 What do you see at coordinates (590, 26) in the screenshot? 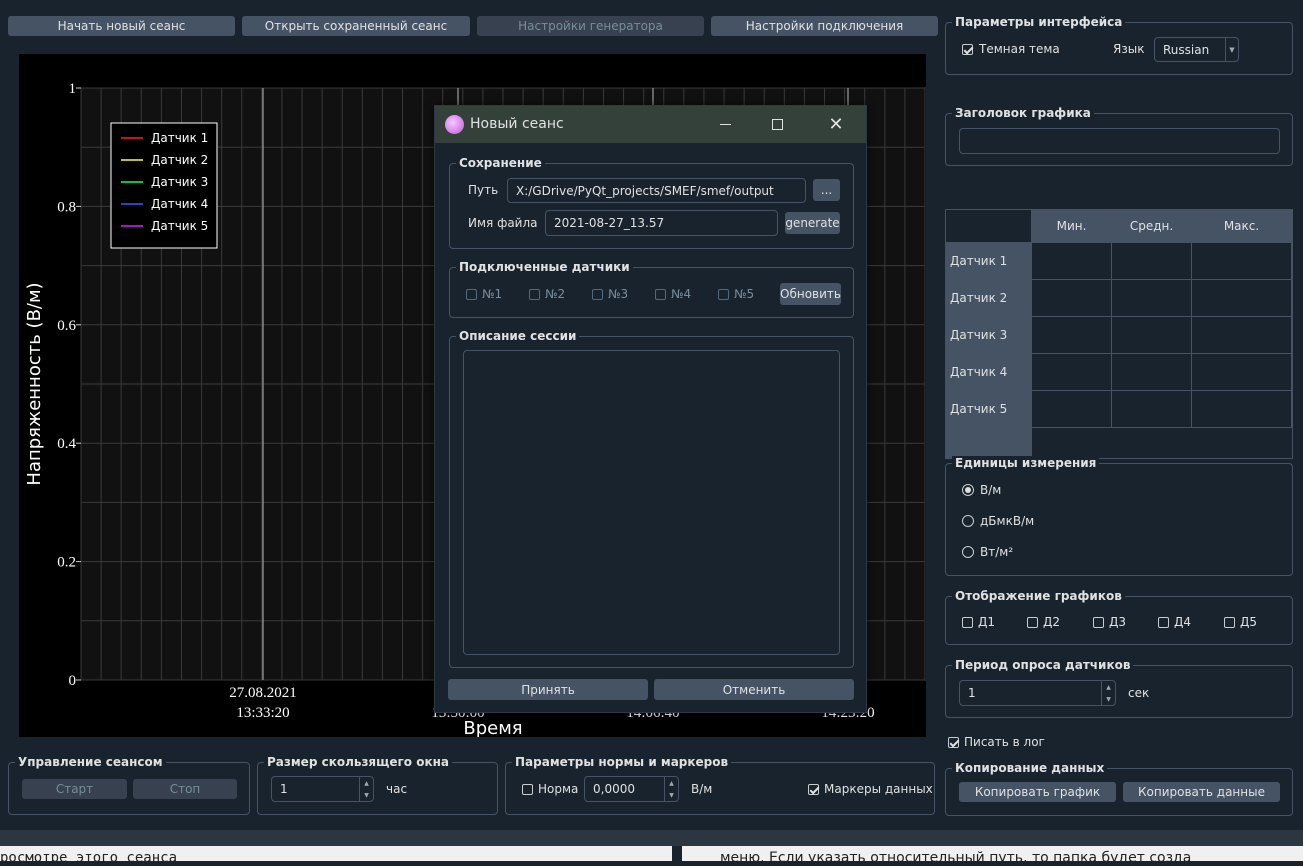
I see `generator-settings-button: Настройки генератора` at bounding box center [590, 26].